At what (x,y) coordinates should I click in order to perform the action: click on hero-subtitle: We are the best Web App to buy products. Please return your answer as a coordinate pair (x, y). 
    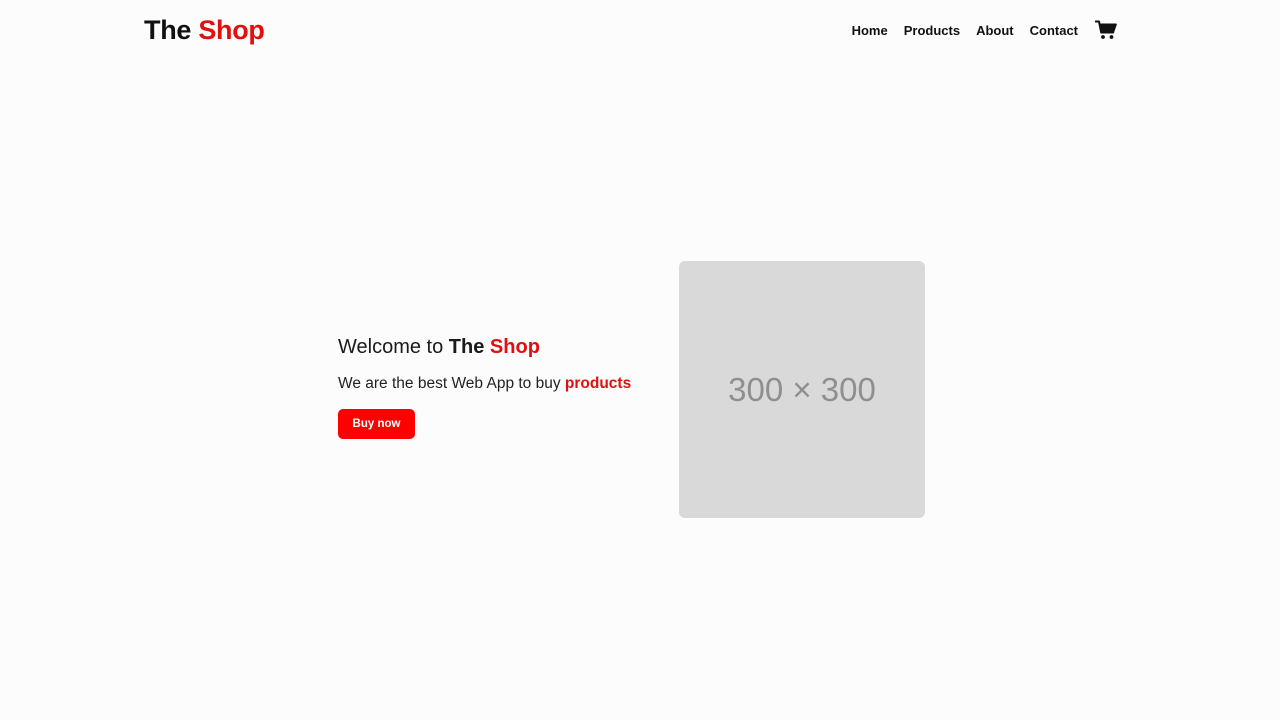
    Looking at the image, I should click on (498, 384).